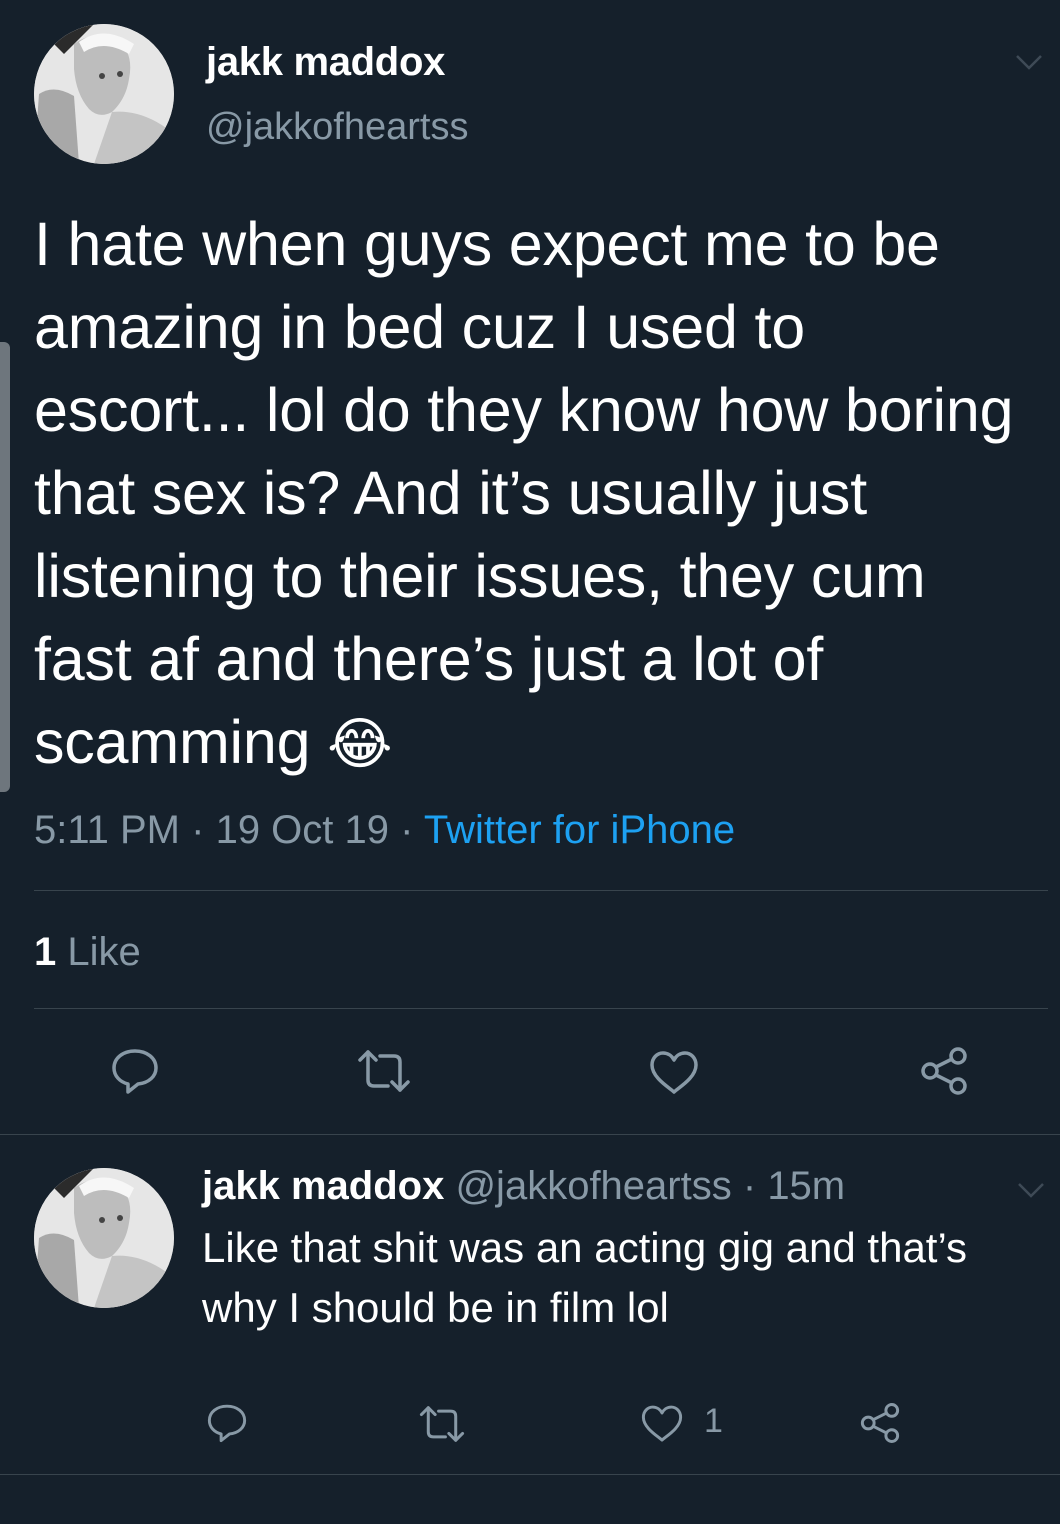  I want to click on likes-summary: 1 Like, so click(87, 952).